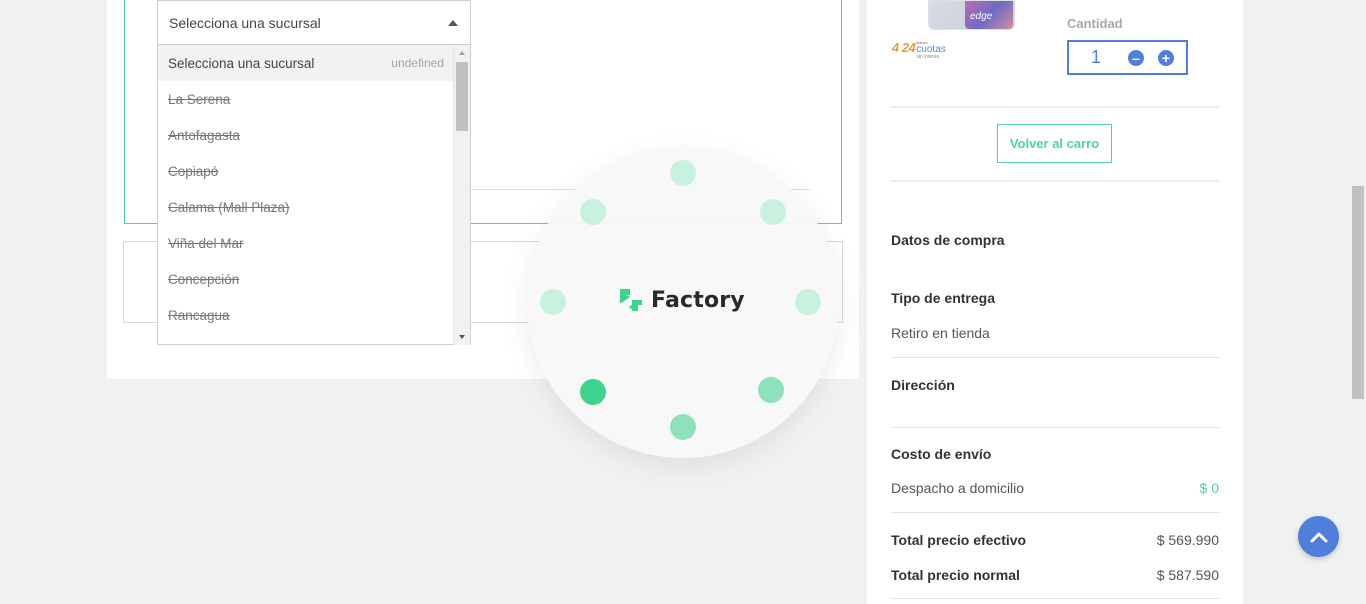 This screenshot has height=604, width=1366. I want to click on cuotas-badge: 4 24 Banco cuotas sin interés, so click(919, 50).